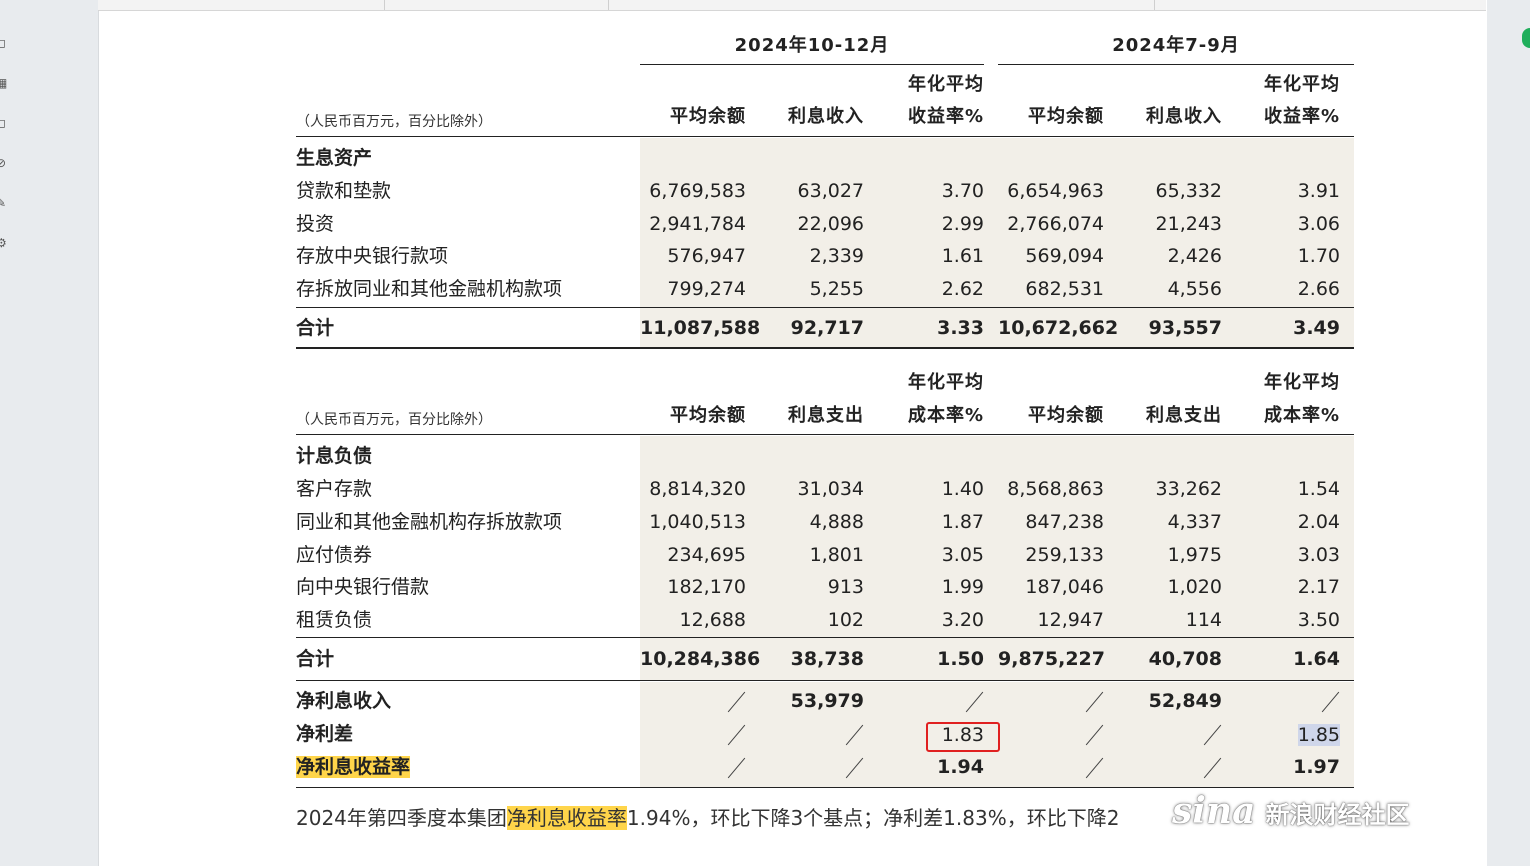  I want to click on assets-header-rule, so click(825, 136).